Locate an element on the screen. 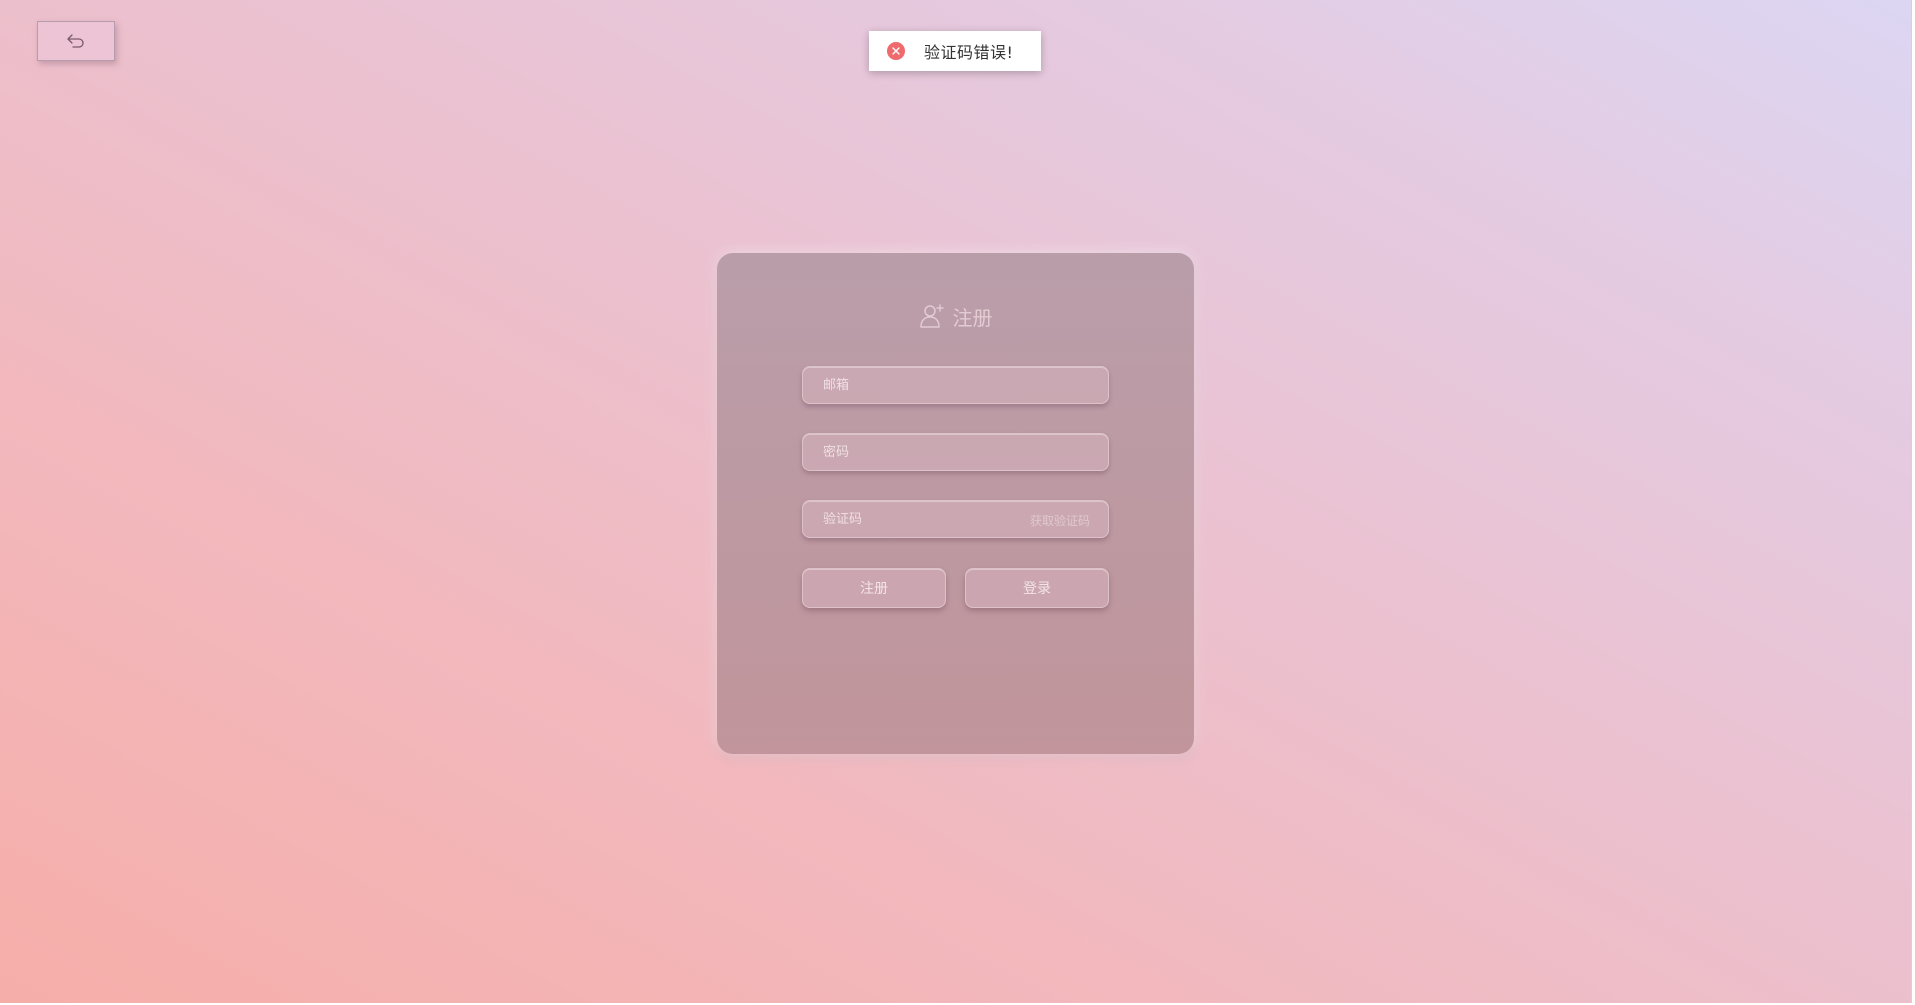  card-title-text: 注册 is located at coordinates (972, 317).